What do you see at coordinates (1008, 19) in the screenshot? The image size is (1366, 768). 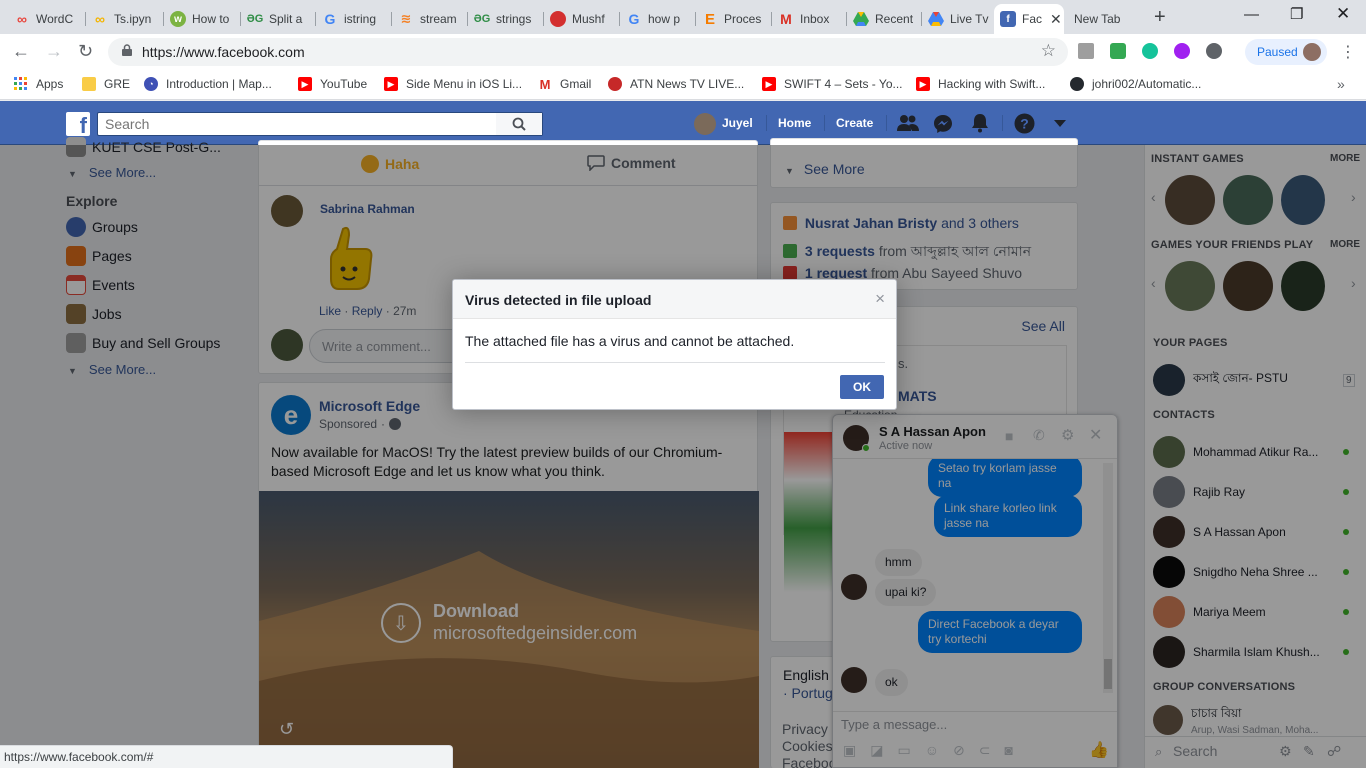 I see `facebook-icon: f` at bounding box center [1008, 19].